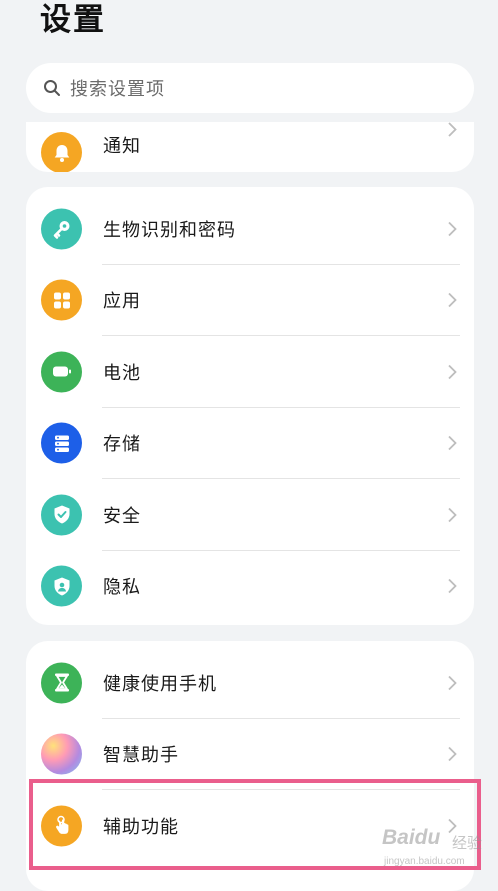 This screenshot has width=498, height=891. What do you see at coordinates (61, 443) in the screenshot?
I see `storage-icon` at bounding box center [61, 443].